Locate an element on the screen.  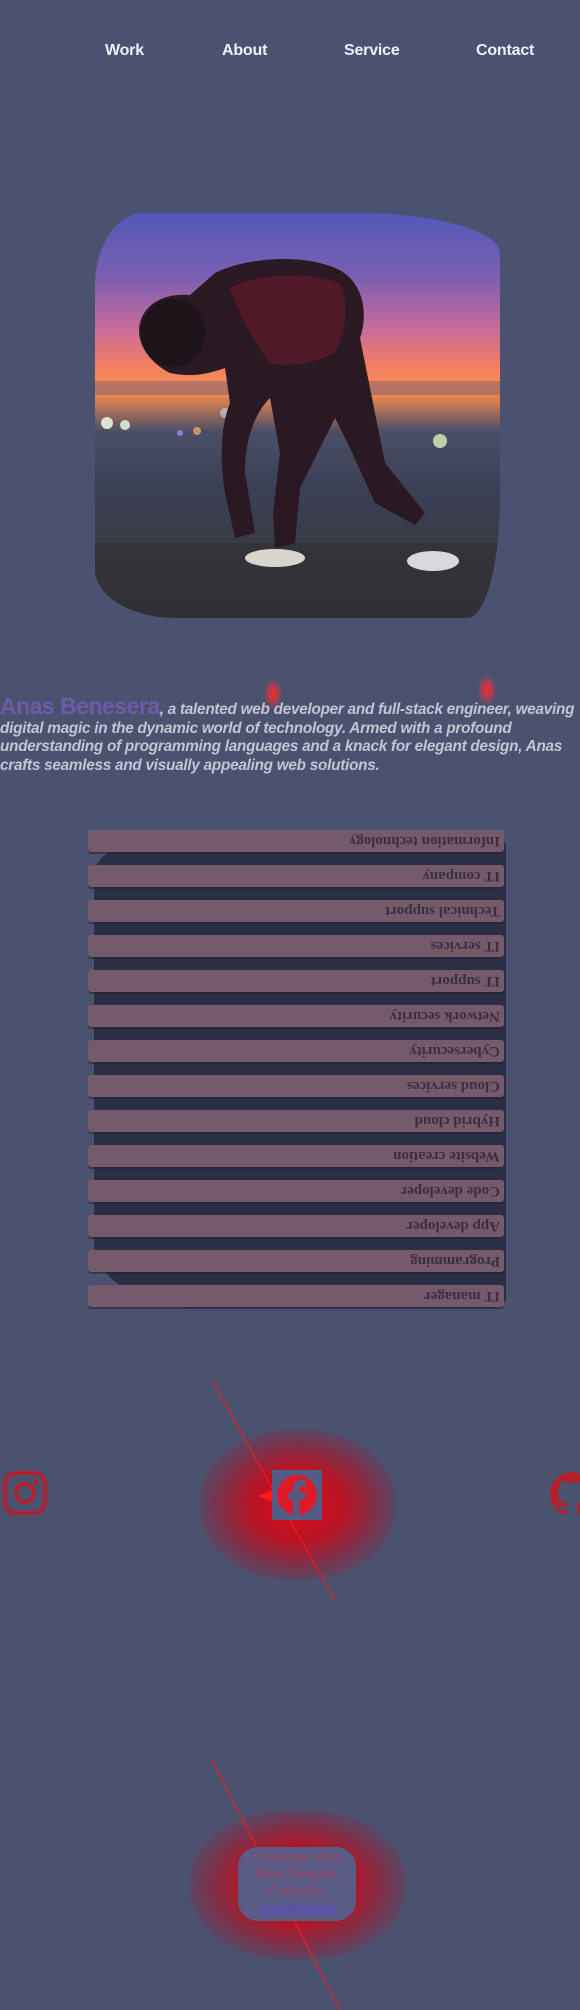
list-item: Cloud services is located at coordinates (296, 1086).